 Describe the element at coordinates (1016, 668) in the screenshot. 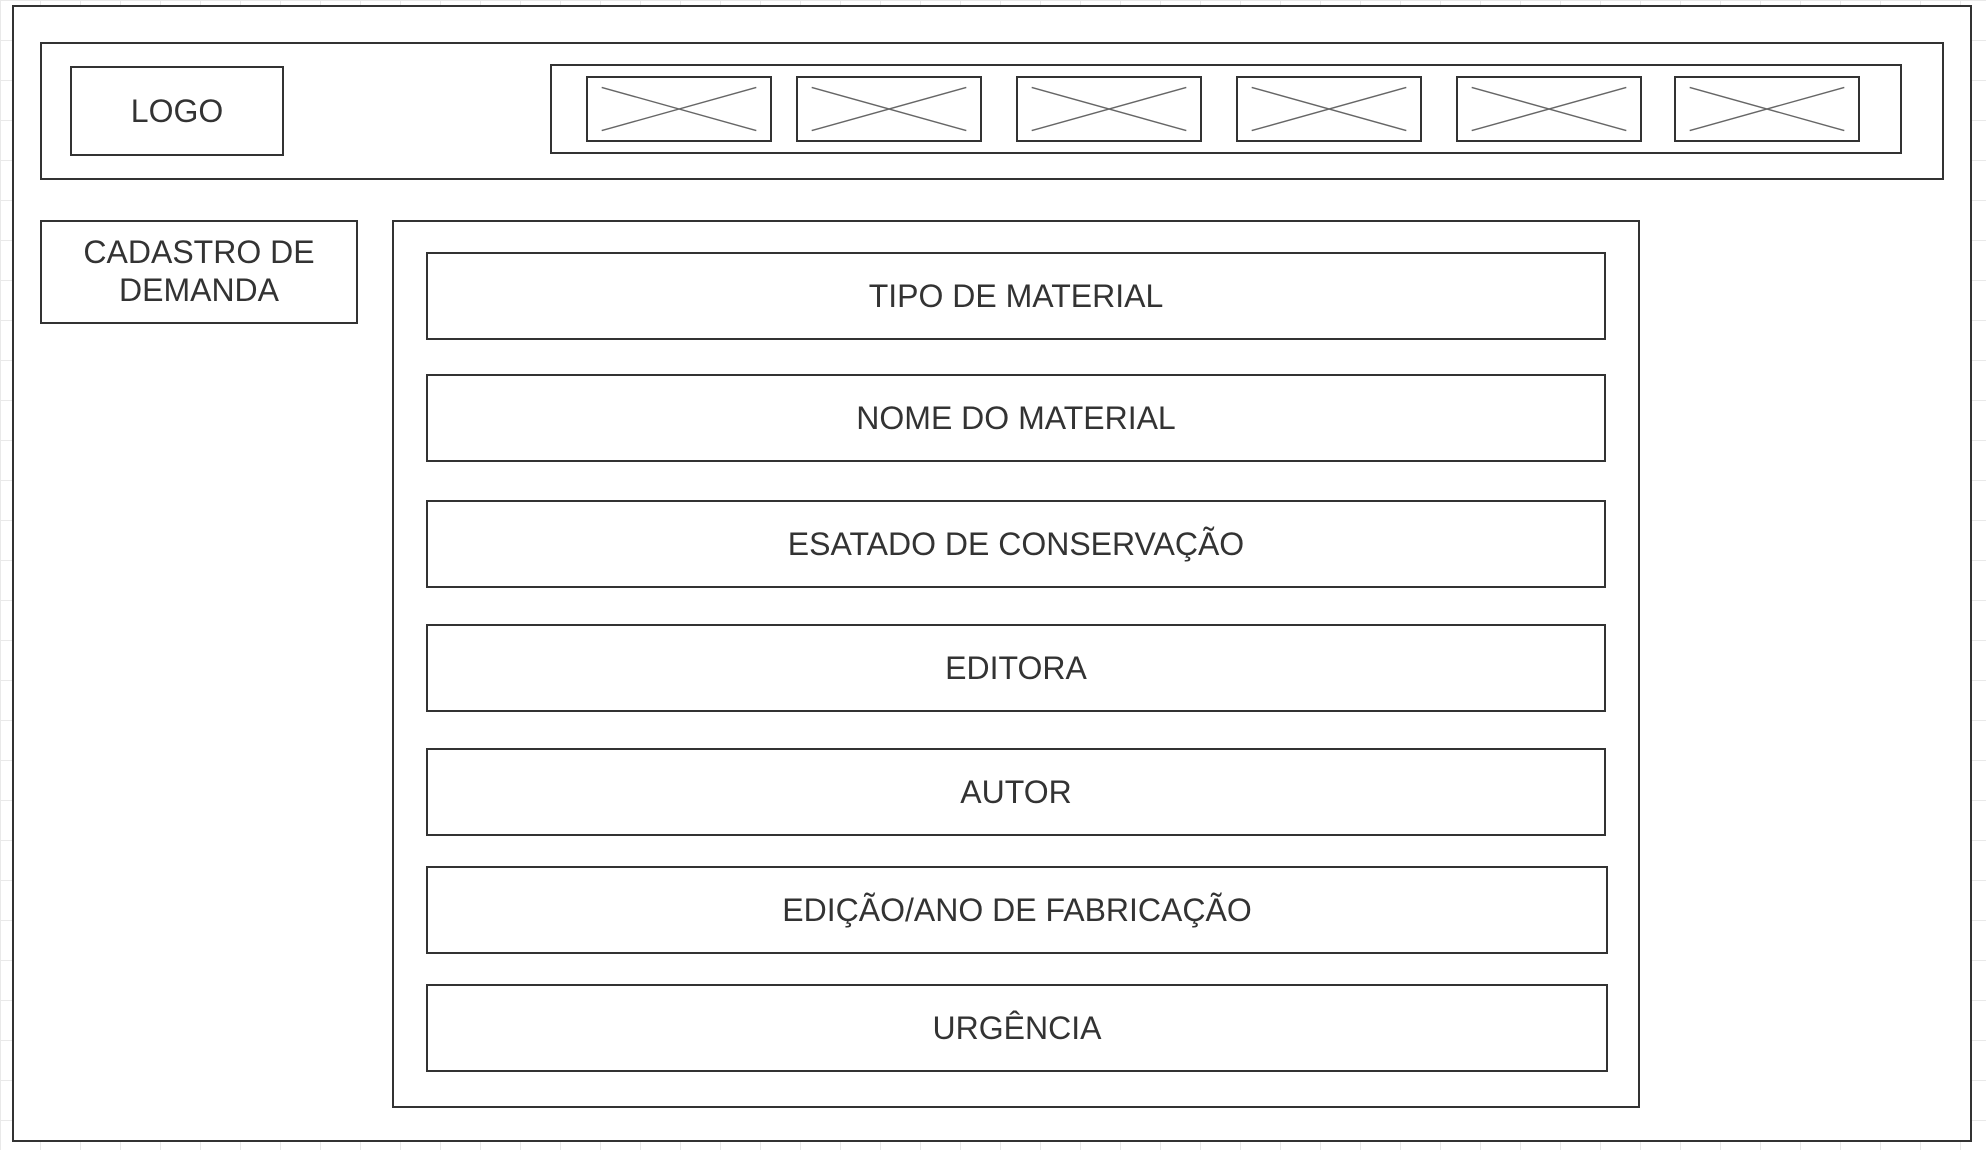

I see `field-editora: EDITORA` at that location.